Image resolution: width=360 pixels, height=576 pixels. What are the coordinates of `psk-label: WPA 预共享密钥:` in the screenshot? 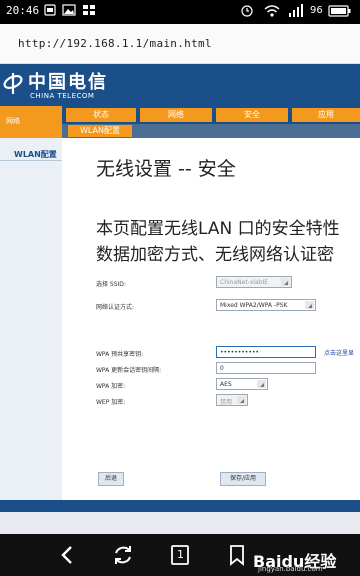 It's located at (120, 354).